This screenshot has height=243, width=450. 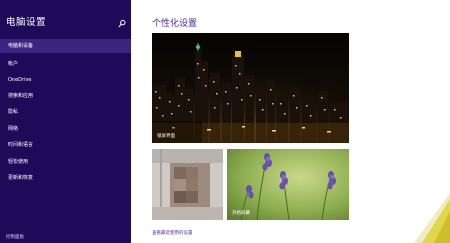 What do you see at coordinates (65, 178) in the screenshot?
I see `sidebar-item-update-and-recovery: 更新和恢复` at bounding box center [65, 178].